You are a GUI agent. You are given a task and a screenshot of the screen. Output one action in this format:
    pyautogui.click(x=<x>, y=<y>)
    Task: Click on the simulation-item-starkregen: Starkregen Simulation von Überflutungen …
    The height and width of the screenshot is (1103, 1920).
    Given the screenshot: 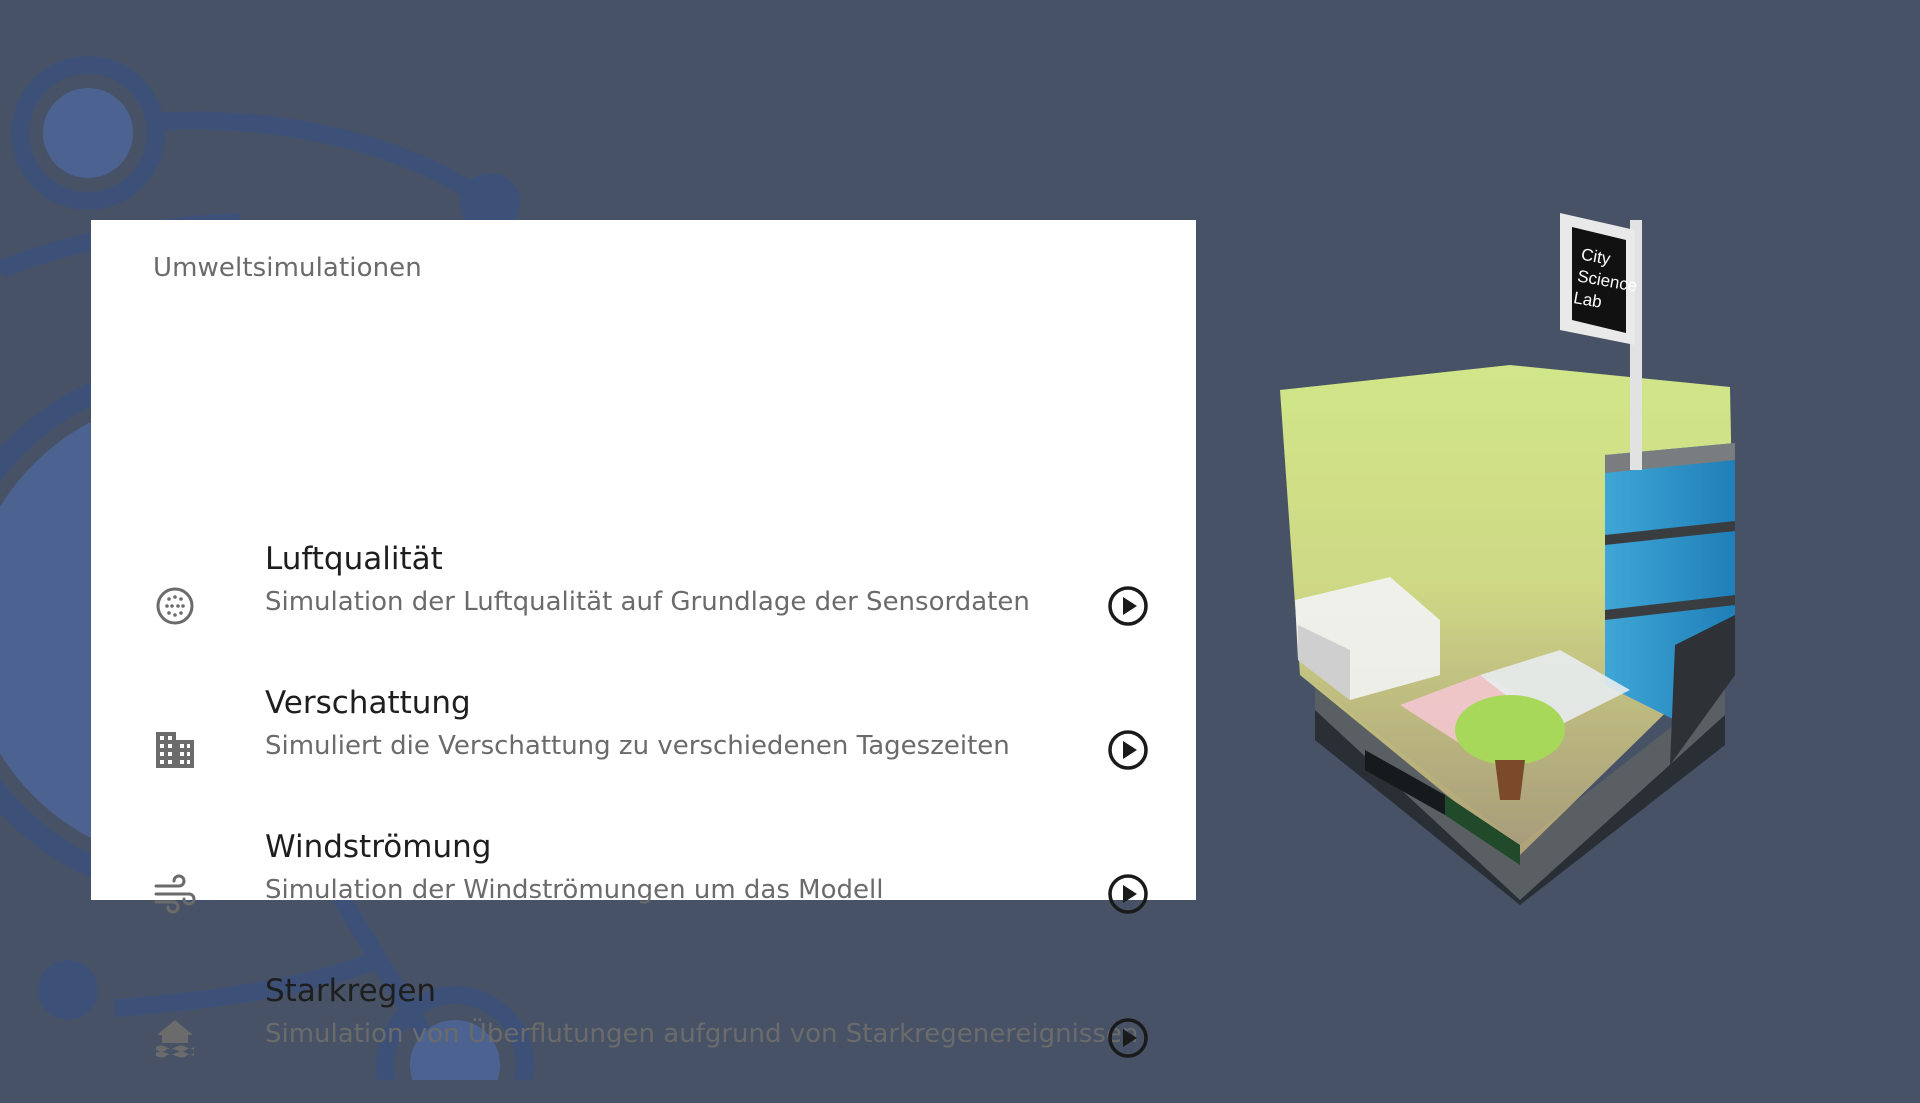 What is the action you would take?
    pyautogui.click(x=643, y=1038)
    